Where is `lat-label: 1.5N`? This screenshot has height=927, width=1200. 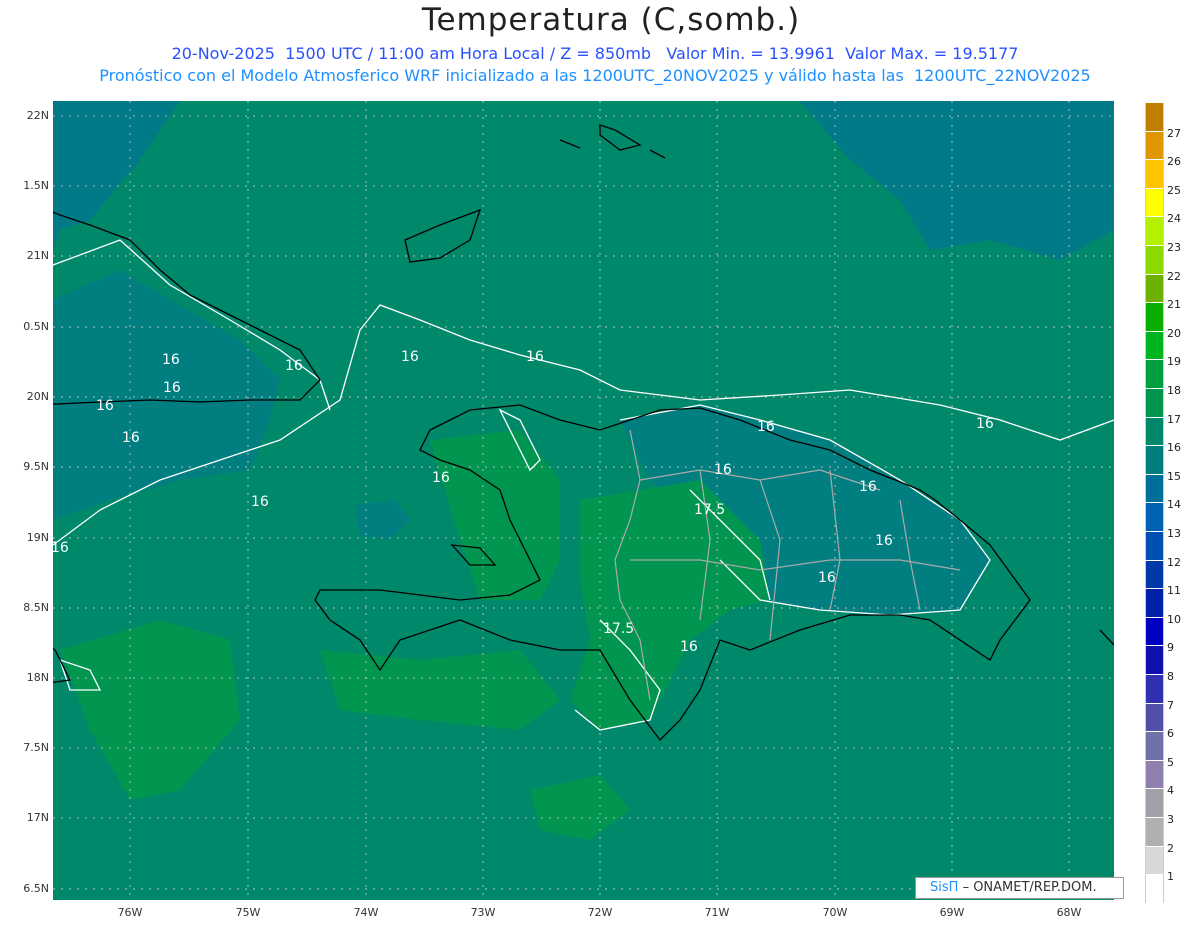
lat-label: 1.5N is located at coordinates (36, 185).